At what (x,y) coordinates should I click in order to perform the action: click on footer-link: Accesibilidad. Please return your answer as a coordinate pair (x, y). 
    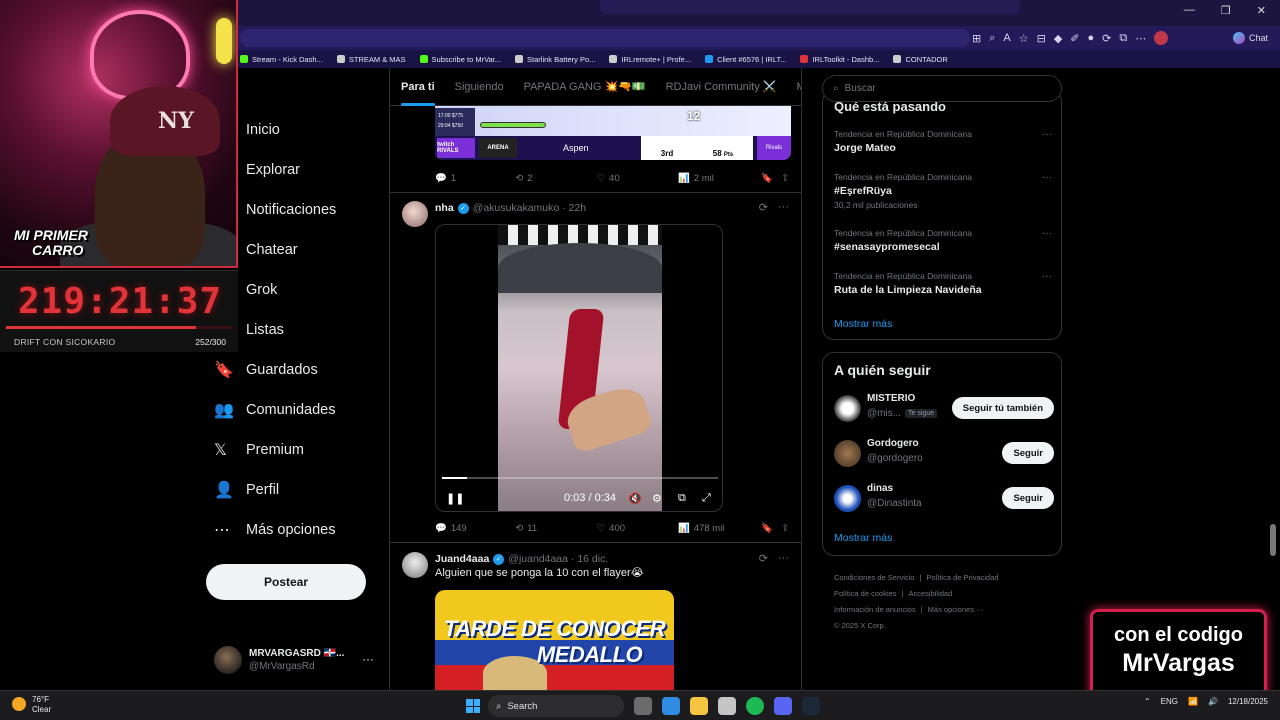
    Looking at the image, I should click on (931, 593).